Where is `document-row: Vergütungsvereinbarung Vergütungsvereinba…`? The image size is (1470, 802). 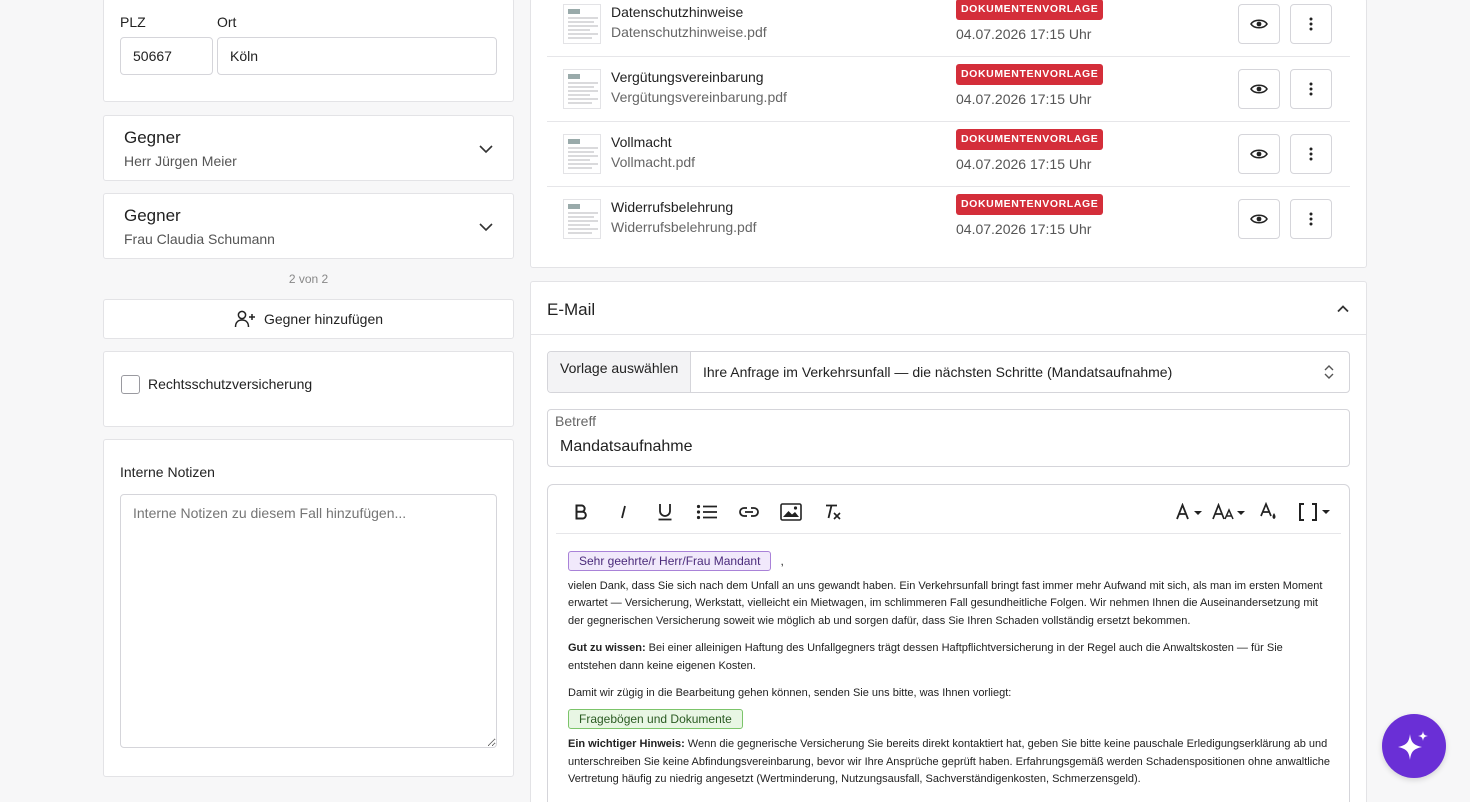 document-row: Vergütungsvereinbarung Vergütungsvereinba… is located at coordinates (948, 89).